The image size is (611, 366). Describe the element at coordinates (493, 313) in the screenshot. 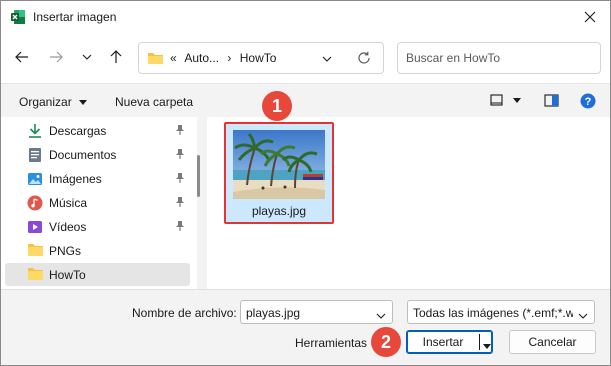

I see `filetype-value: Todas las imágenes (*.emf;*.wmf` at that location.